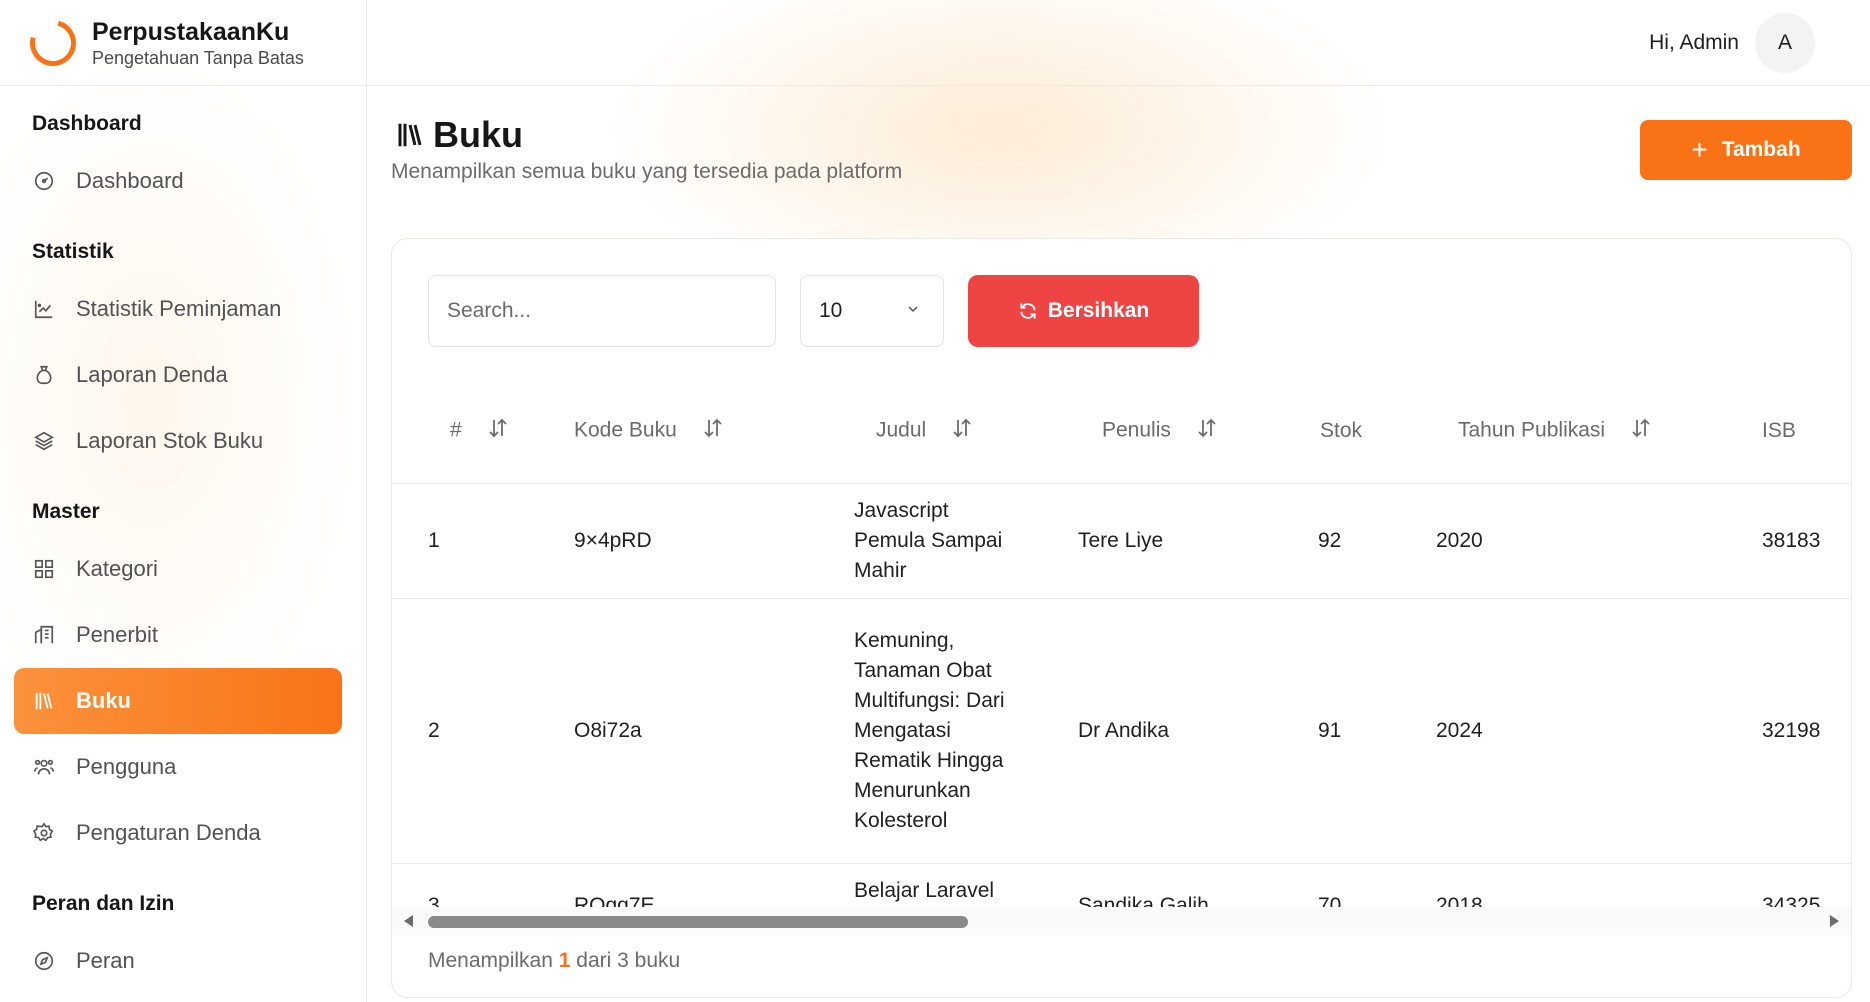  What do you see at coordinates (152, 374) in the screenshot?
I see `sidebar-item-label: Laporan Denda` at bounding box center [152, 374].